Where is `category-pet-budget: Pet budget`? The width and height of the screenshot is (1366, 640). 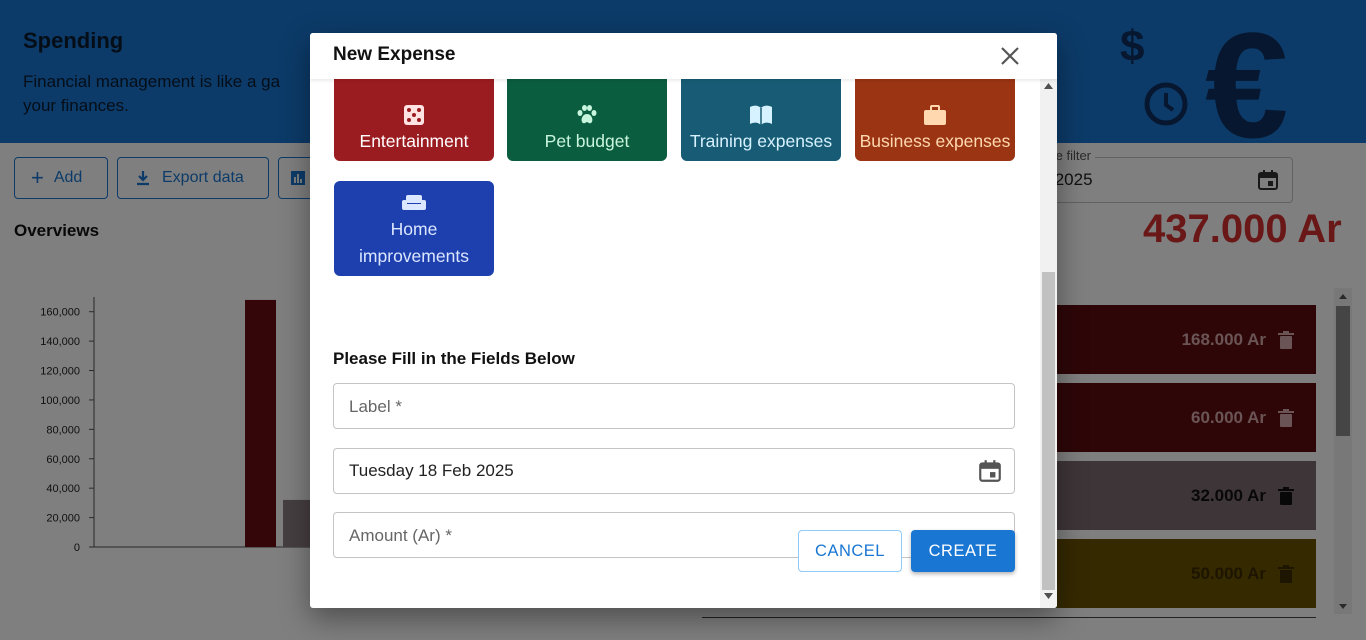
category-pet-budget: Pet budget is located at coordinates (587, 120).